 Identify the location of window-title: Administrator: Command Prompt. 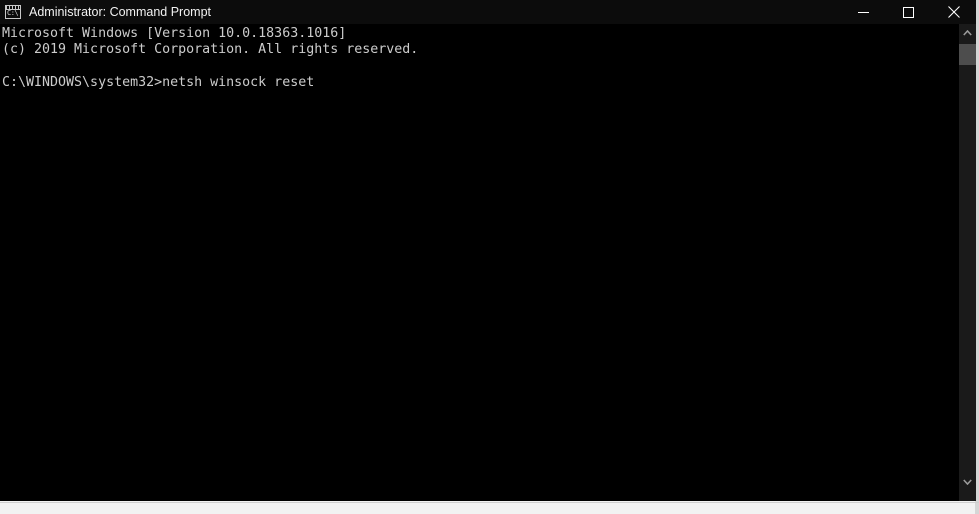
(120, 12).